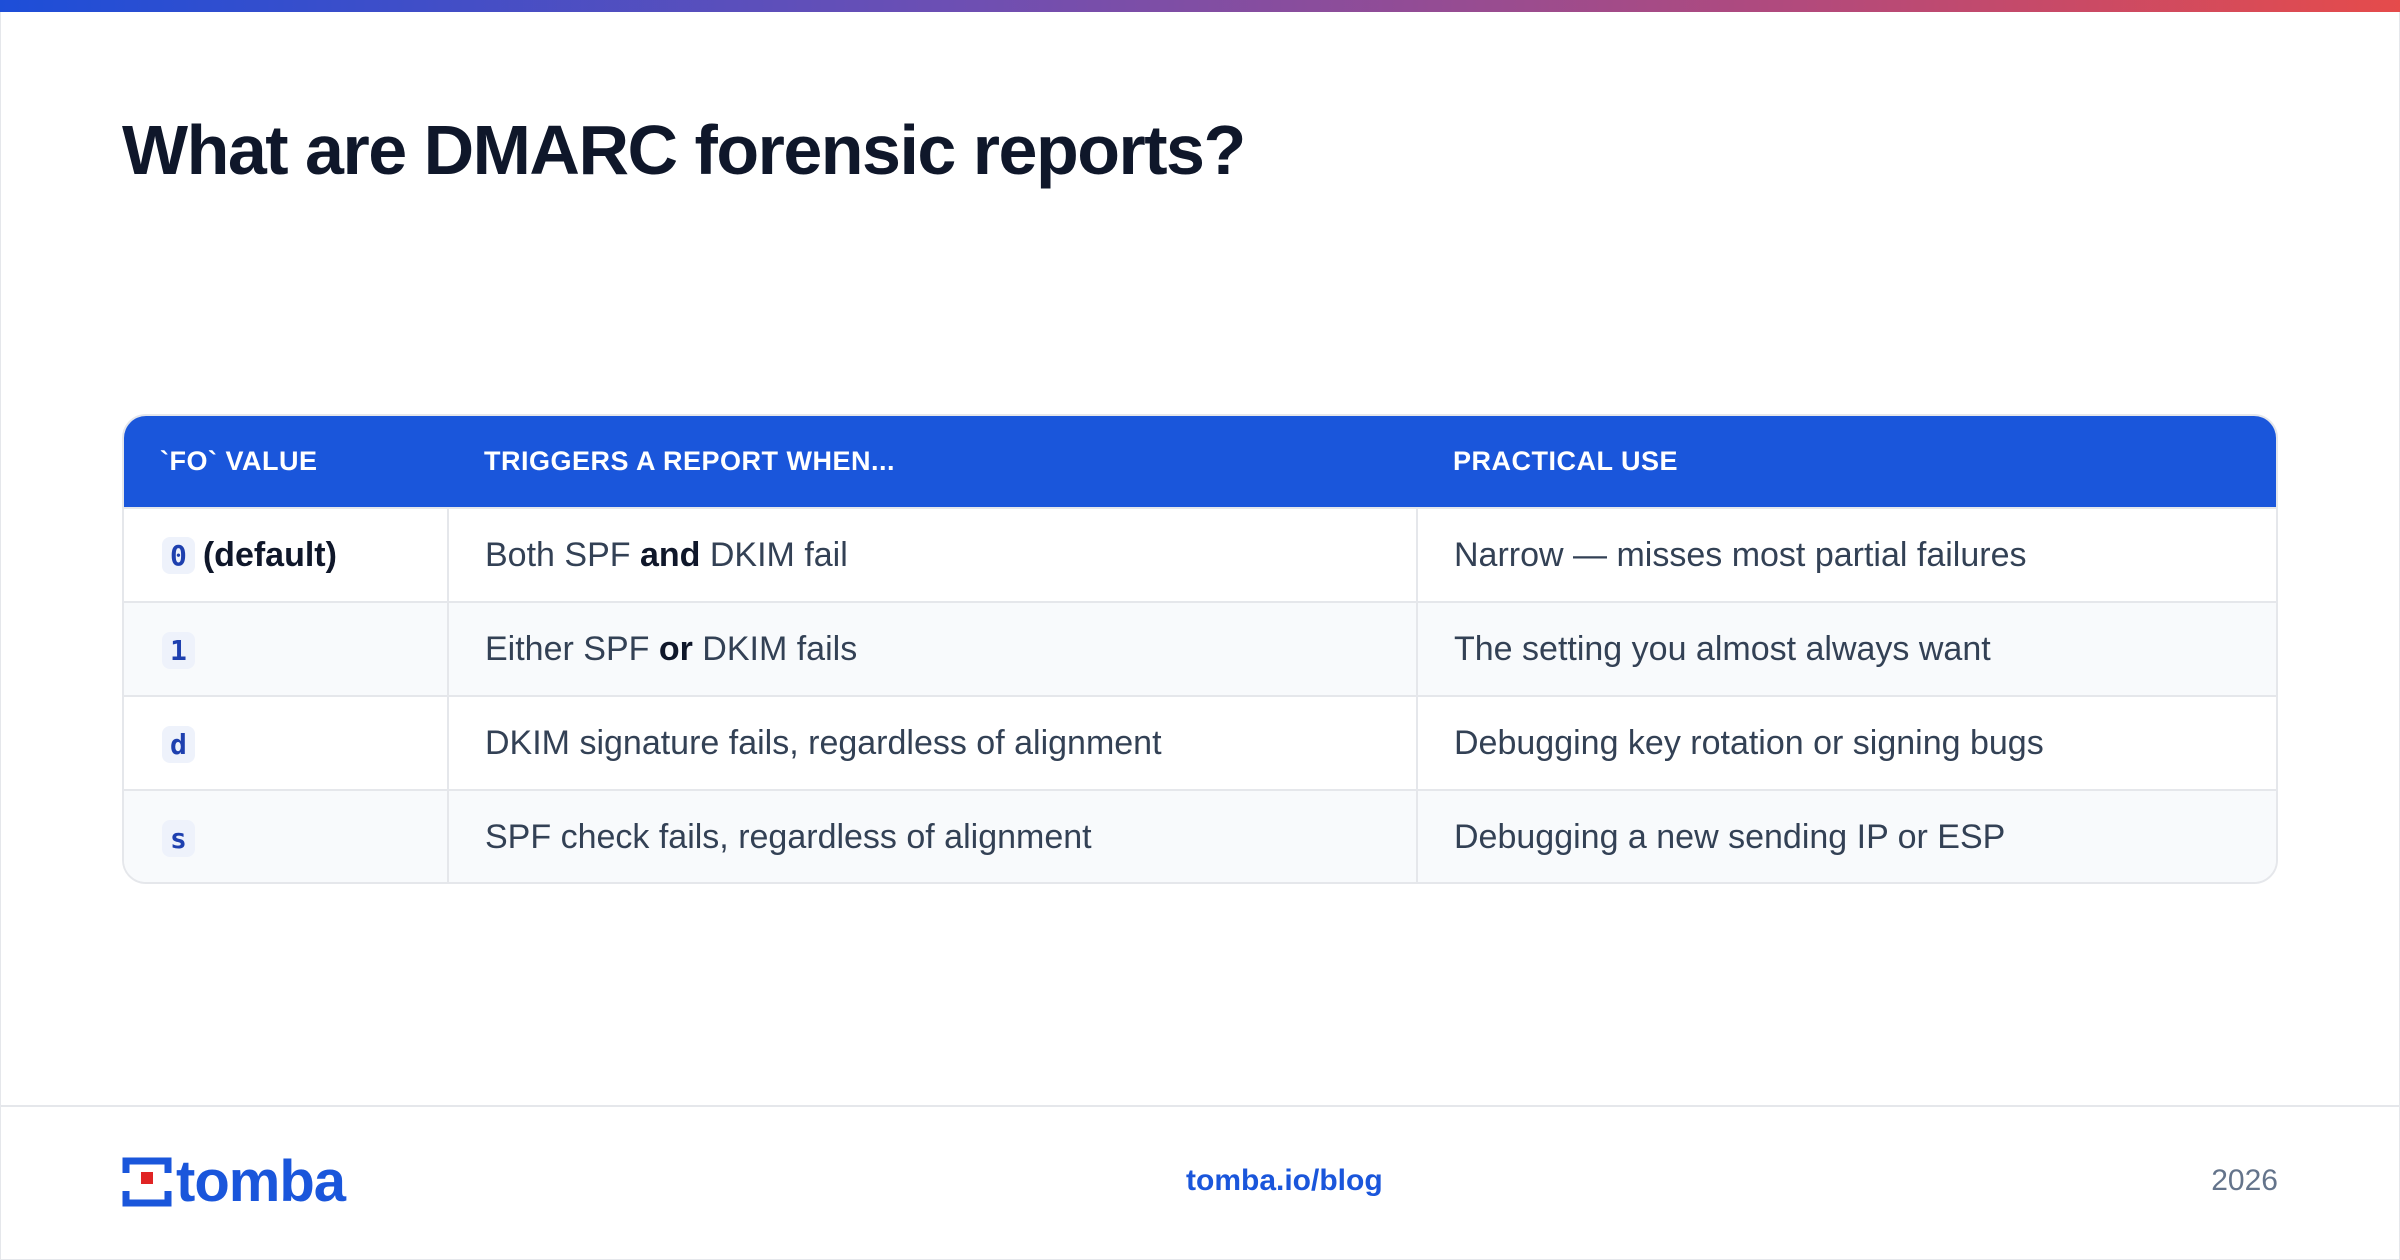  I want to click on fo-value-cell: 1, so click(286, 649).